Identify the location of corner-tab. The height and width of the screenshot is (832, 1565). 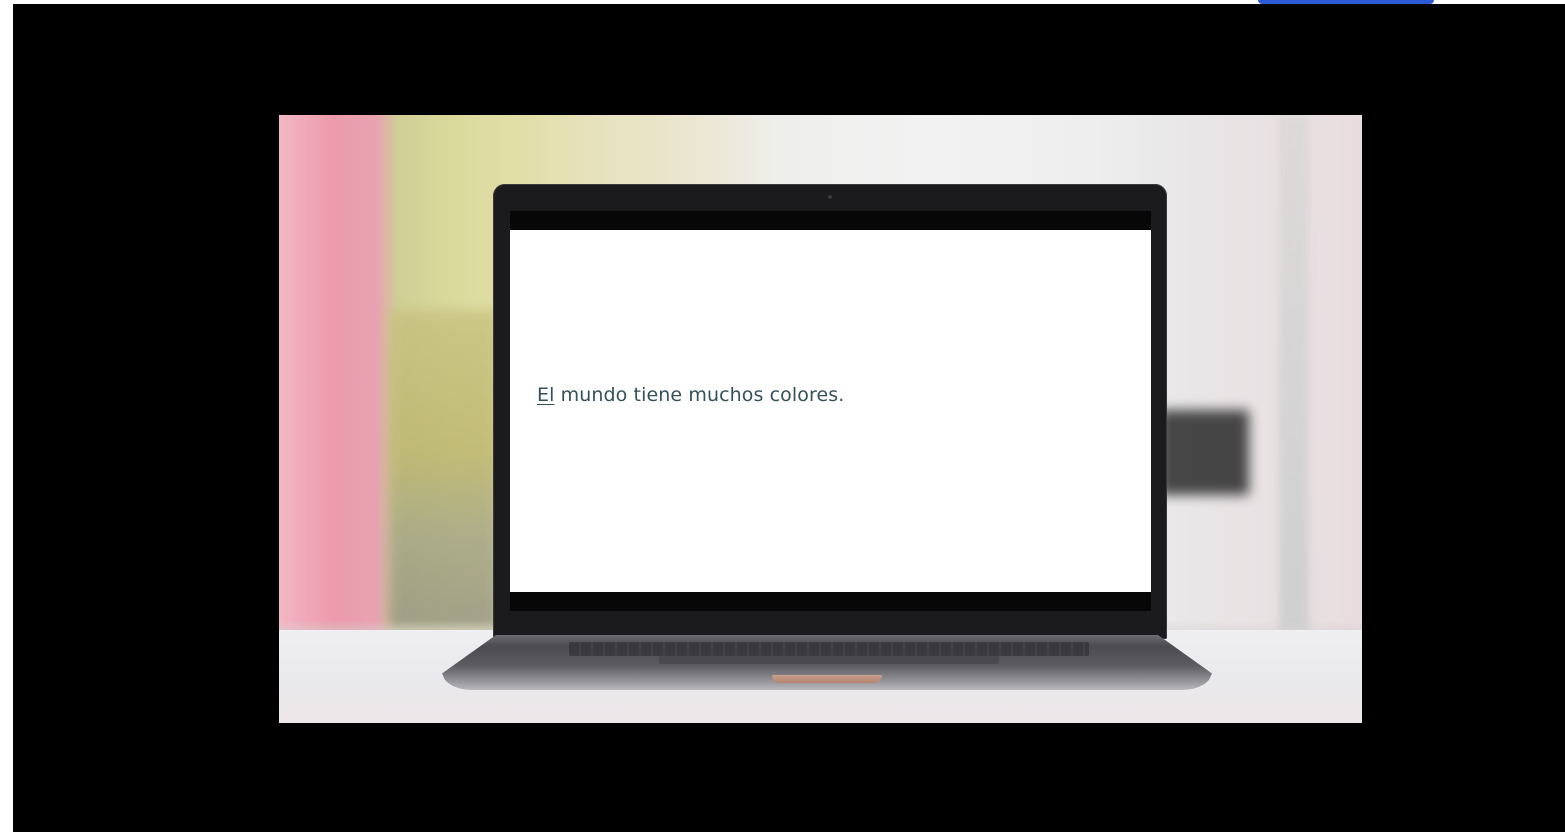
(1346, 2).